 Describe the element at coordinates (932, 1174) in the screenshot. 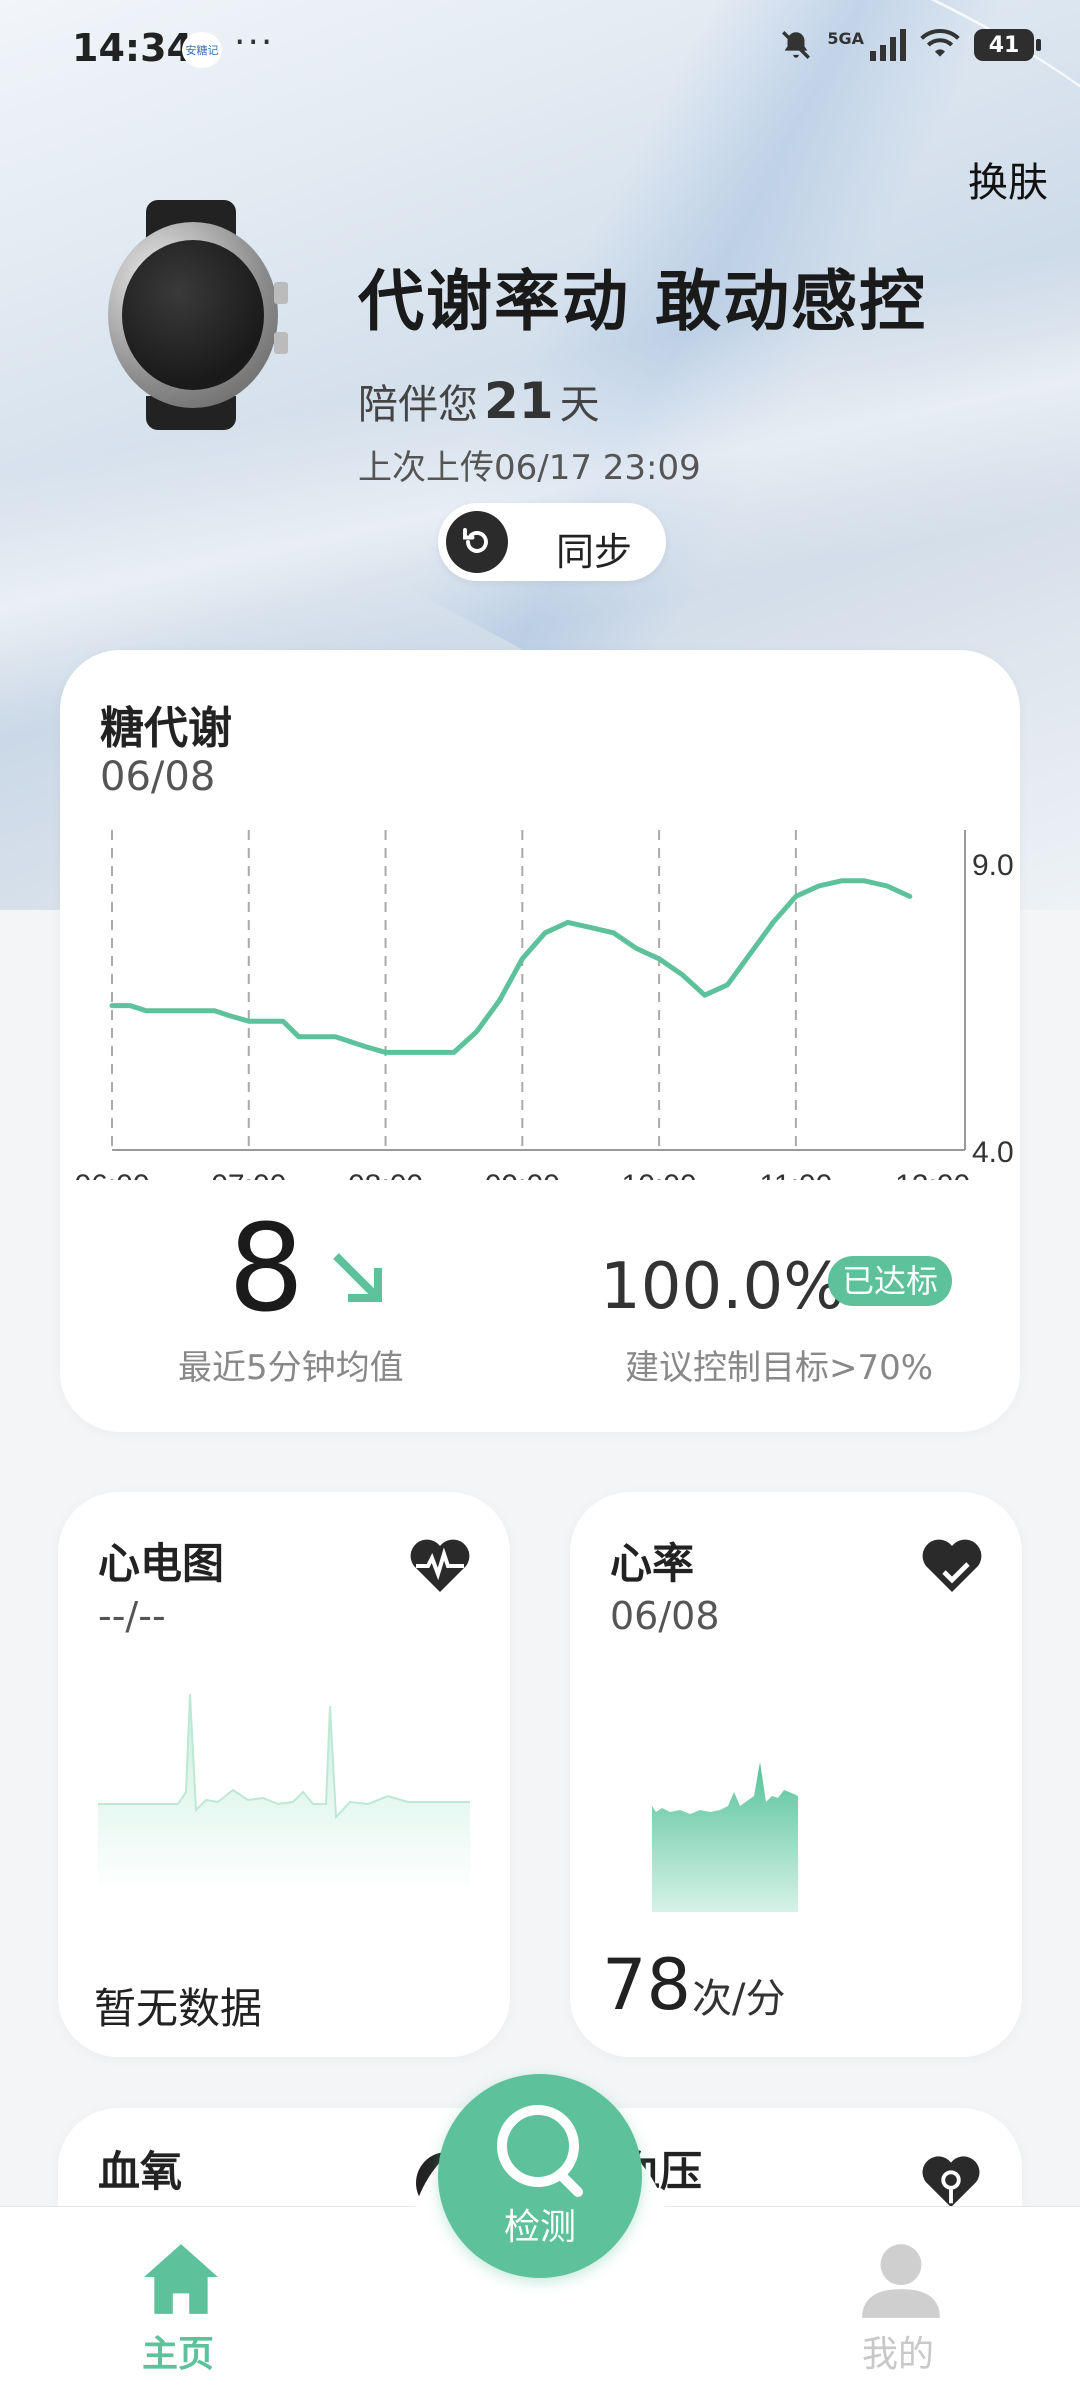

I see `chart-x-tick-label: 12:00` at that location.